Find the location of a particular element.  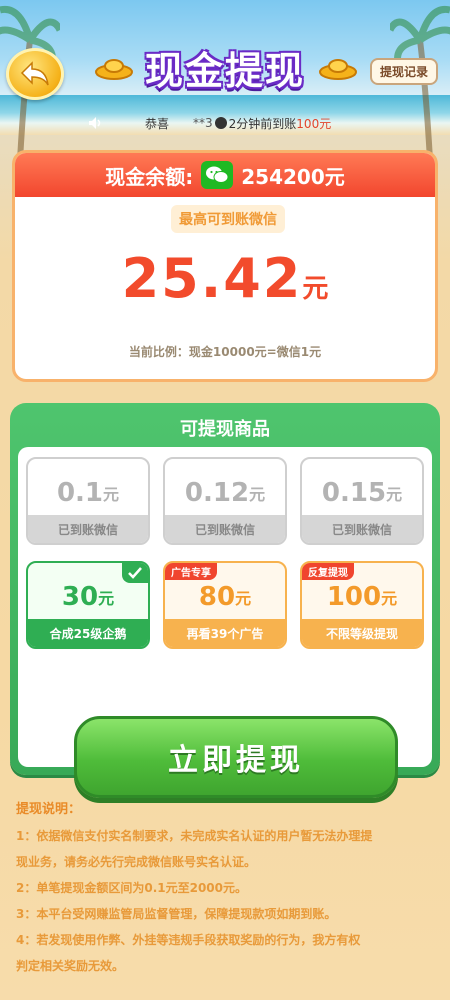

instructions-title: 提现说明： is located at coordinates (49, 809).